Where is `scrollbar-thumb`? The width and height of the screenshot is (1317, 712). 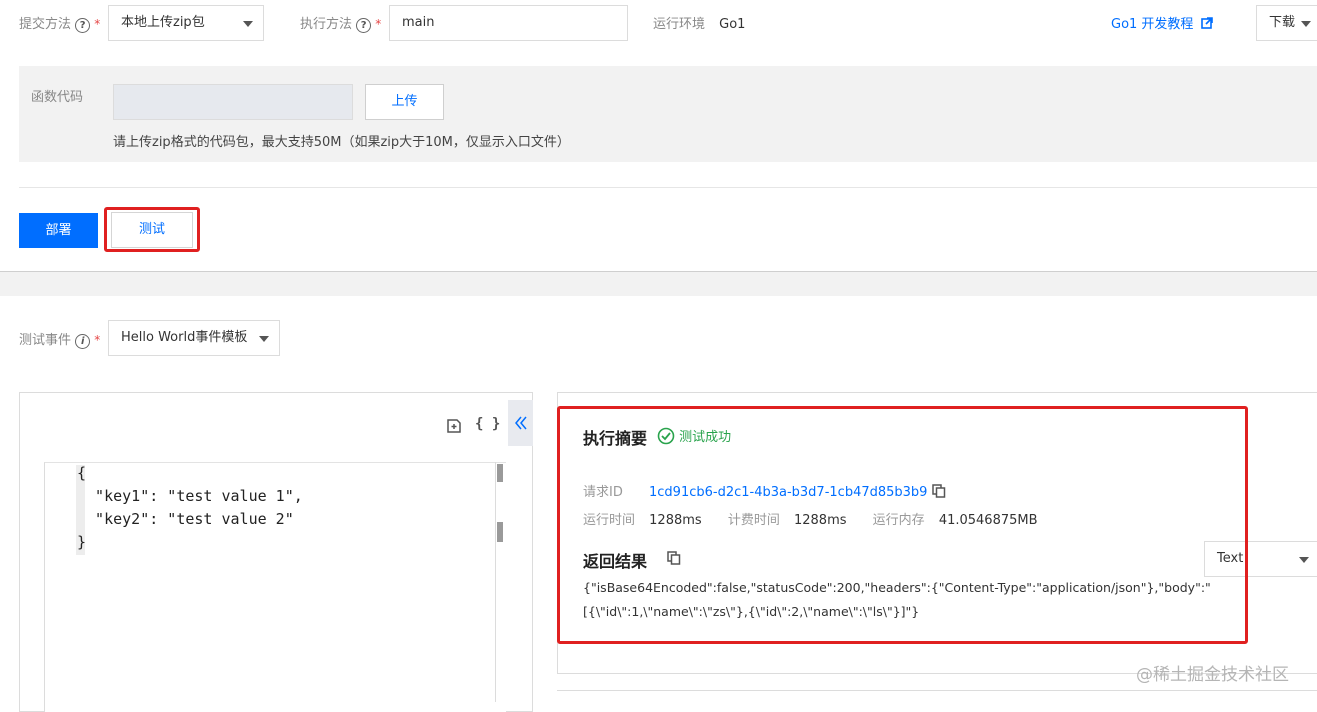
scrollbar-thumb is located at coordinates (500, 473).